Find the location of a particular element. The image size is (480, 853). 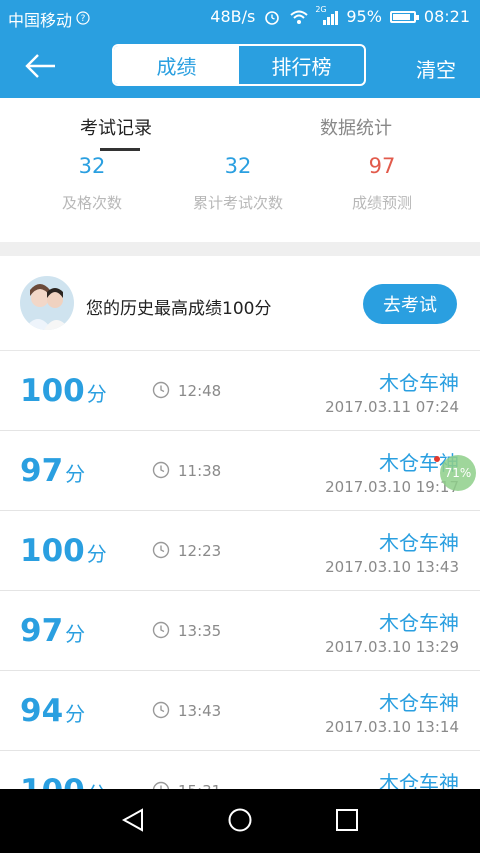

recents-square-icon is located at coordinates (347, 820).